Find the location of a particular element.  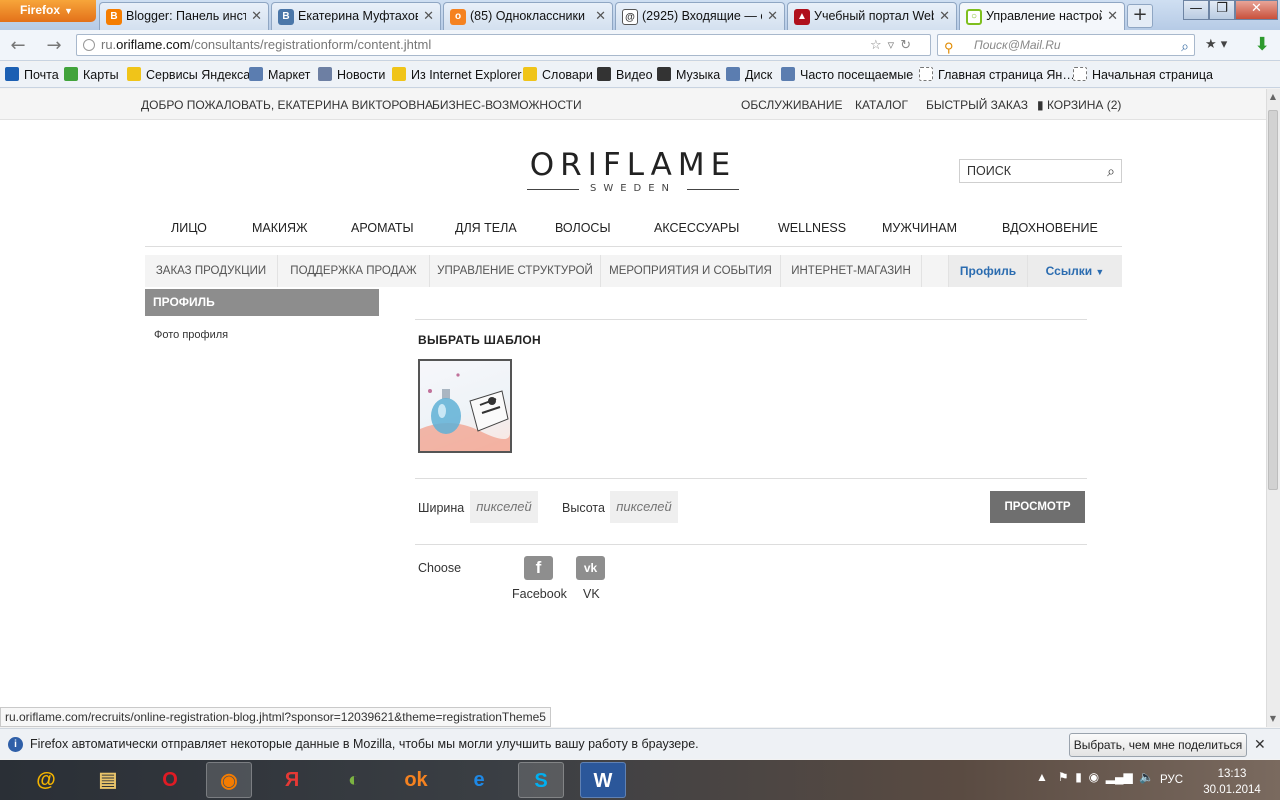

bookmark-label: Начальная страница is located at coordinates (1152, 75).